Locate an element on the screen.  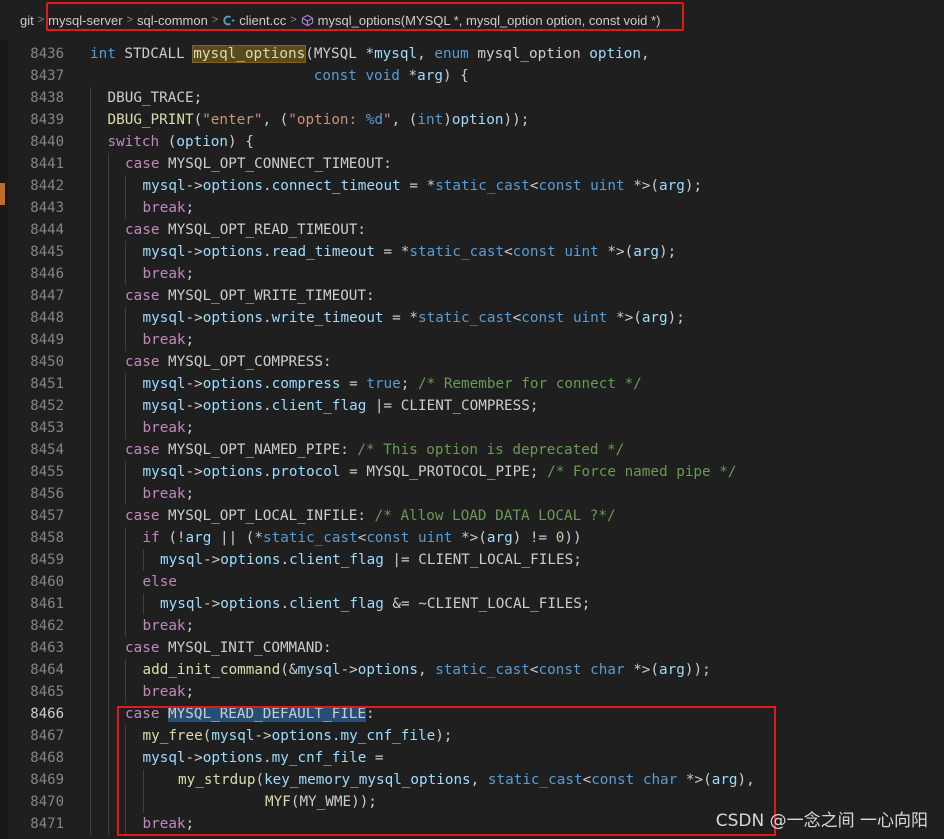
code-token: arg is located at coordinates (724, 780).